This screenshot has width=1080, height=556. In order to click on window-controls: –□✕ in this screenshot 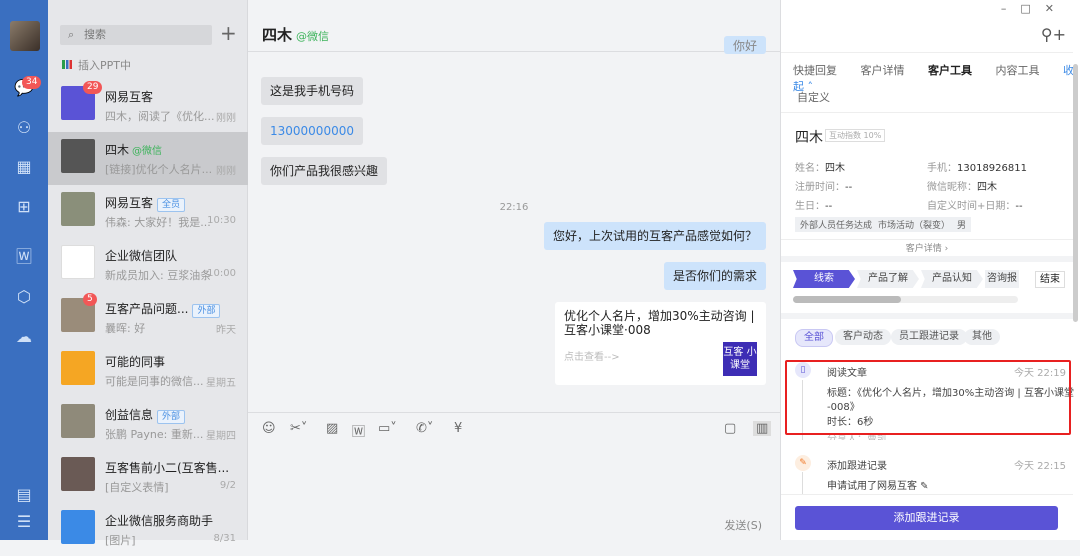, I will do `click(1034, 8)`.